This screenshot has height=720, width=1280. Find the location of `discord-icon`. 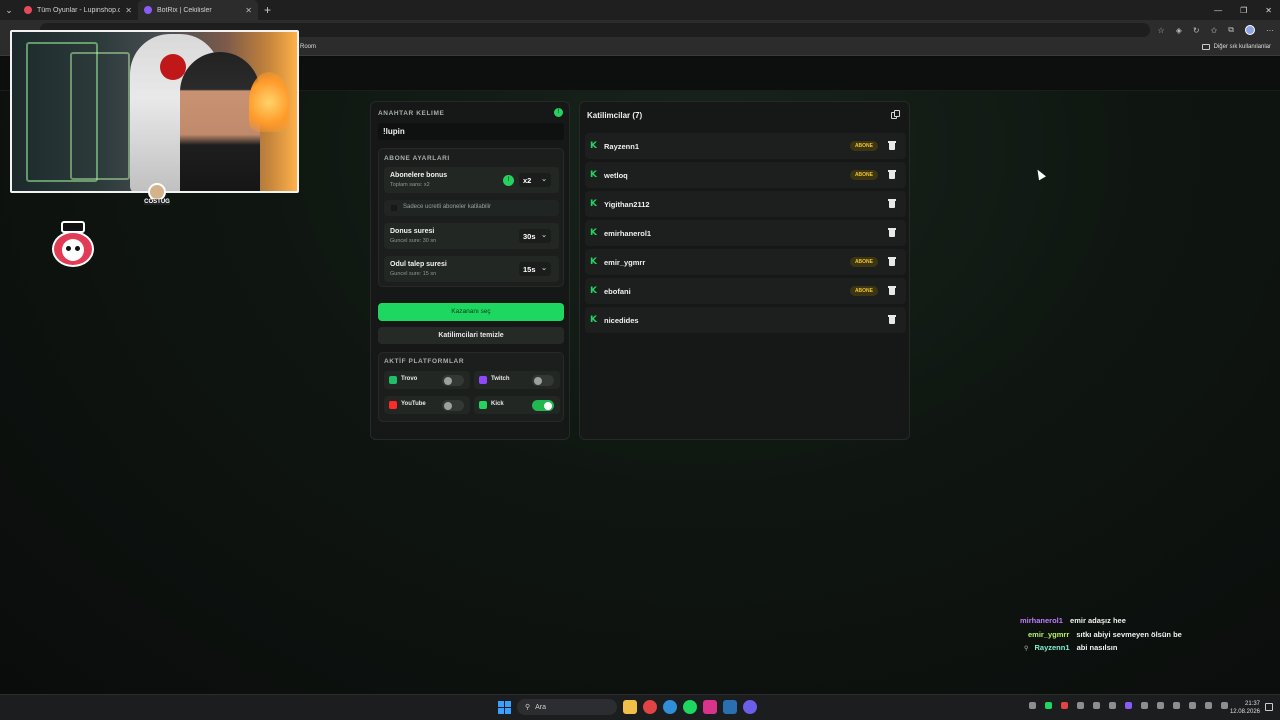

discord-icon is located at coordinates (750, 707).